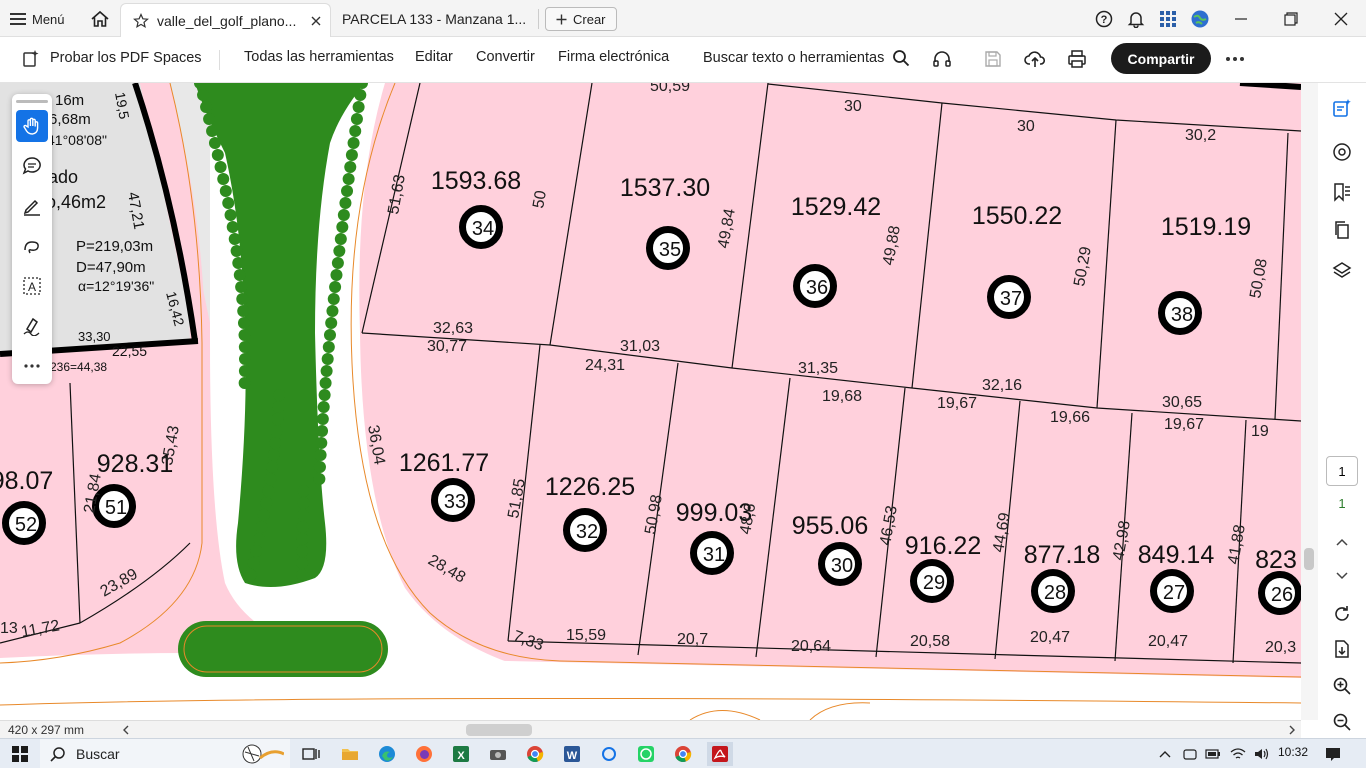 The image size is (1366, 768). I want to click on taskbar-explorer, so click(350, 754).